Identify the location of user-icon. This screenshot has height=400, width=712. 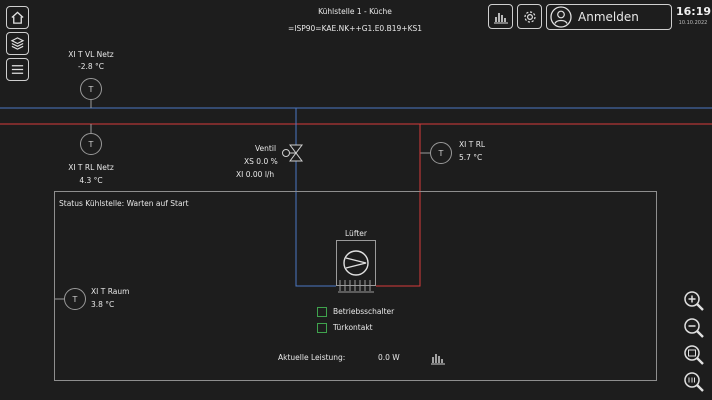
(561, 17).